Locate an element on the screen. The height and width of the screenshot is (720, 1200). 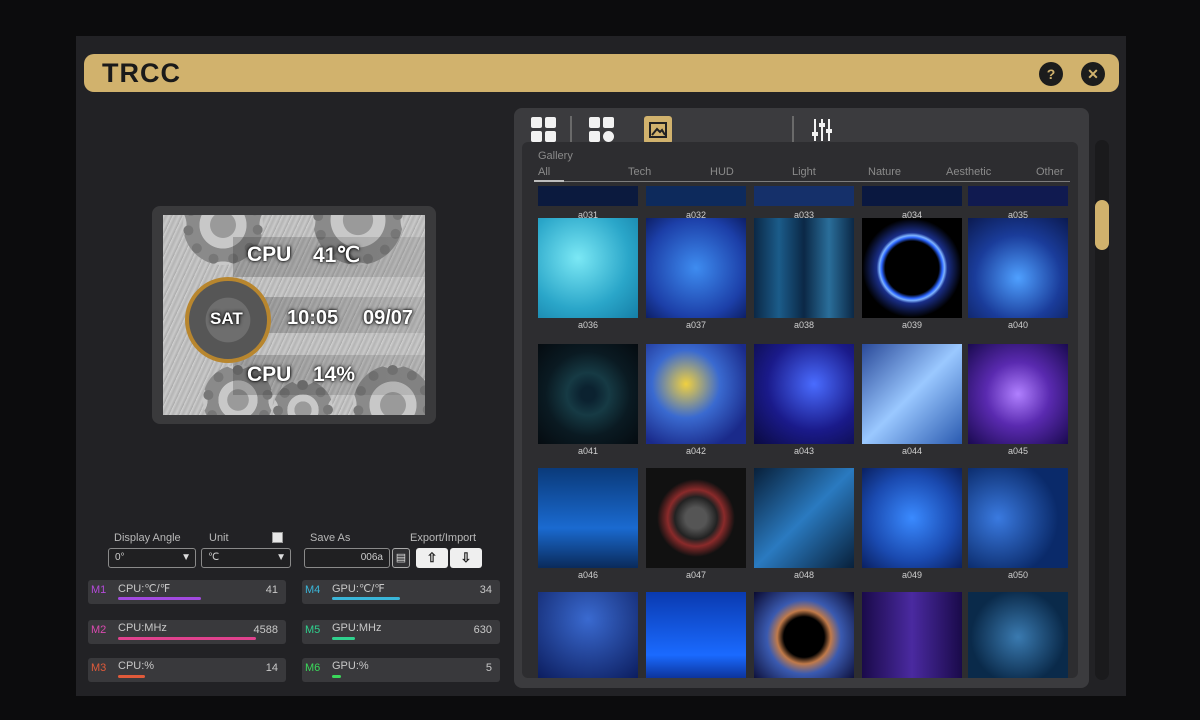
monitor-value: 630 is located at coordinates (482, 630).